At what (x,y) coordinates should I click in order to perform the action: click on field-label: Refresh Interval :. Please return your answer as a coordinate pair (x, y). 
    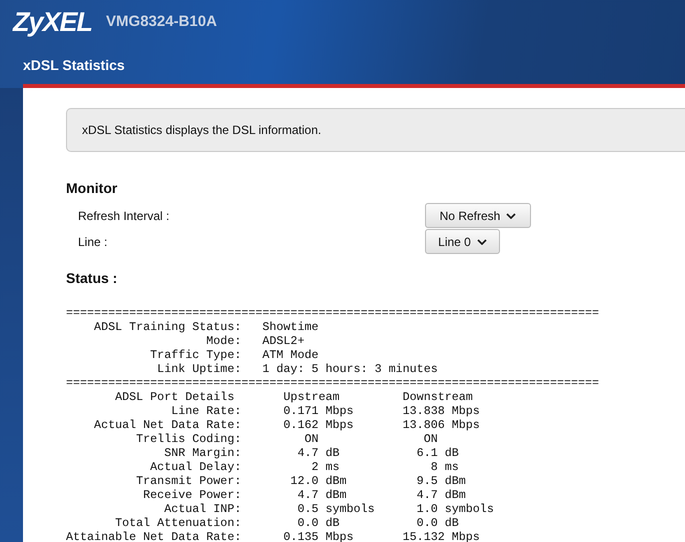
    Looking at the image, I should click on (123, 216).